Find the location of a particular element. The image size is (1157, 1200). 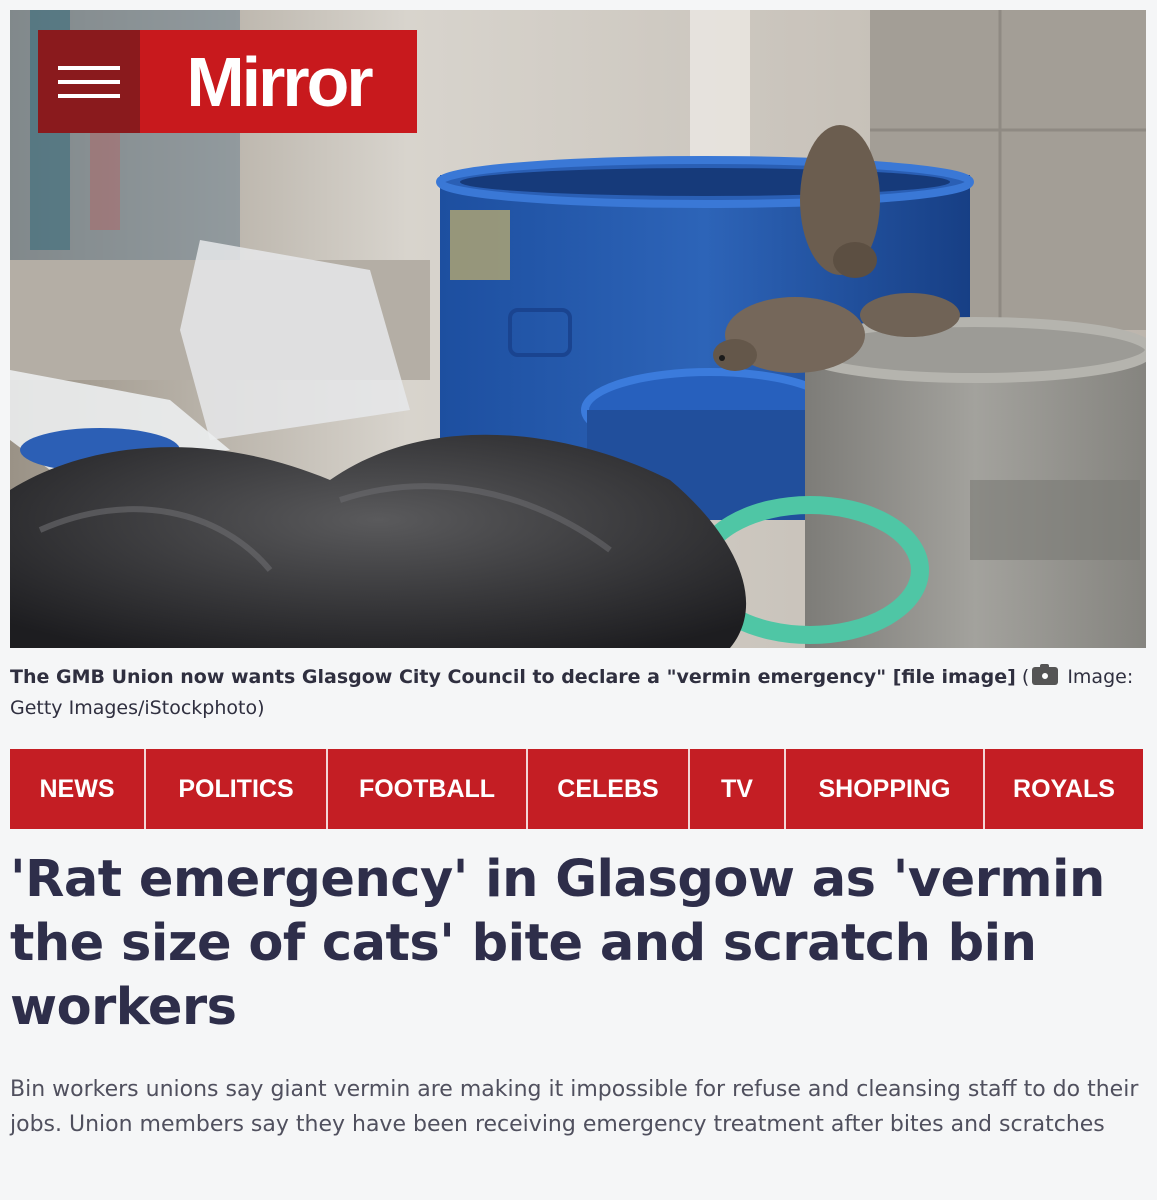

nav-item-football: FOOTBALL is located at coordinates (428, 789).